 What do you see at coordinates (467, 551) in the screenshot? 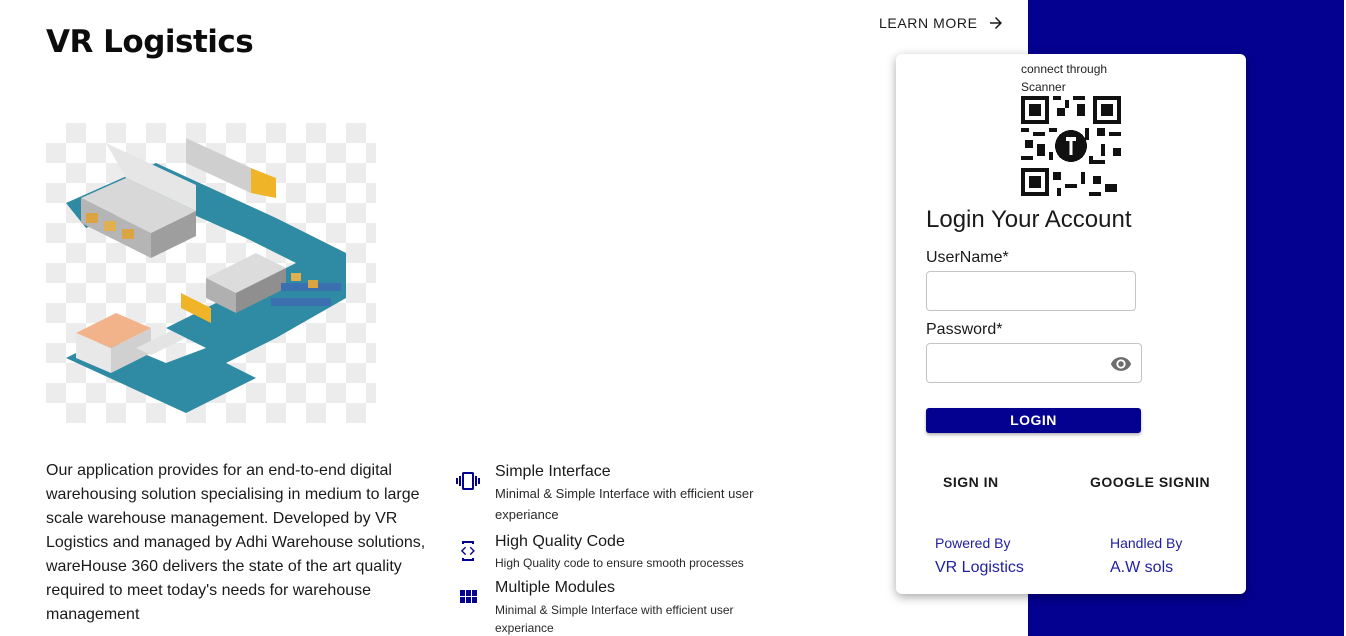
I see `code-icon` at bounding box center [467, 551].